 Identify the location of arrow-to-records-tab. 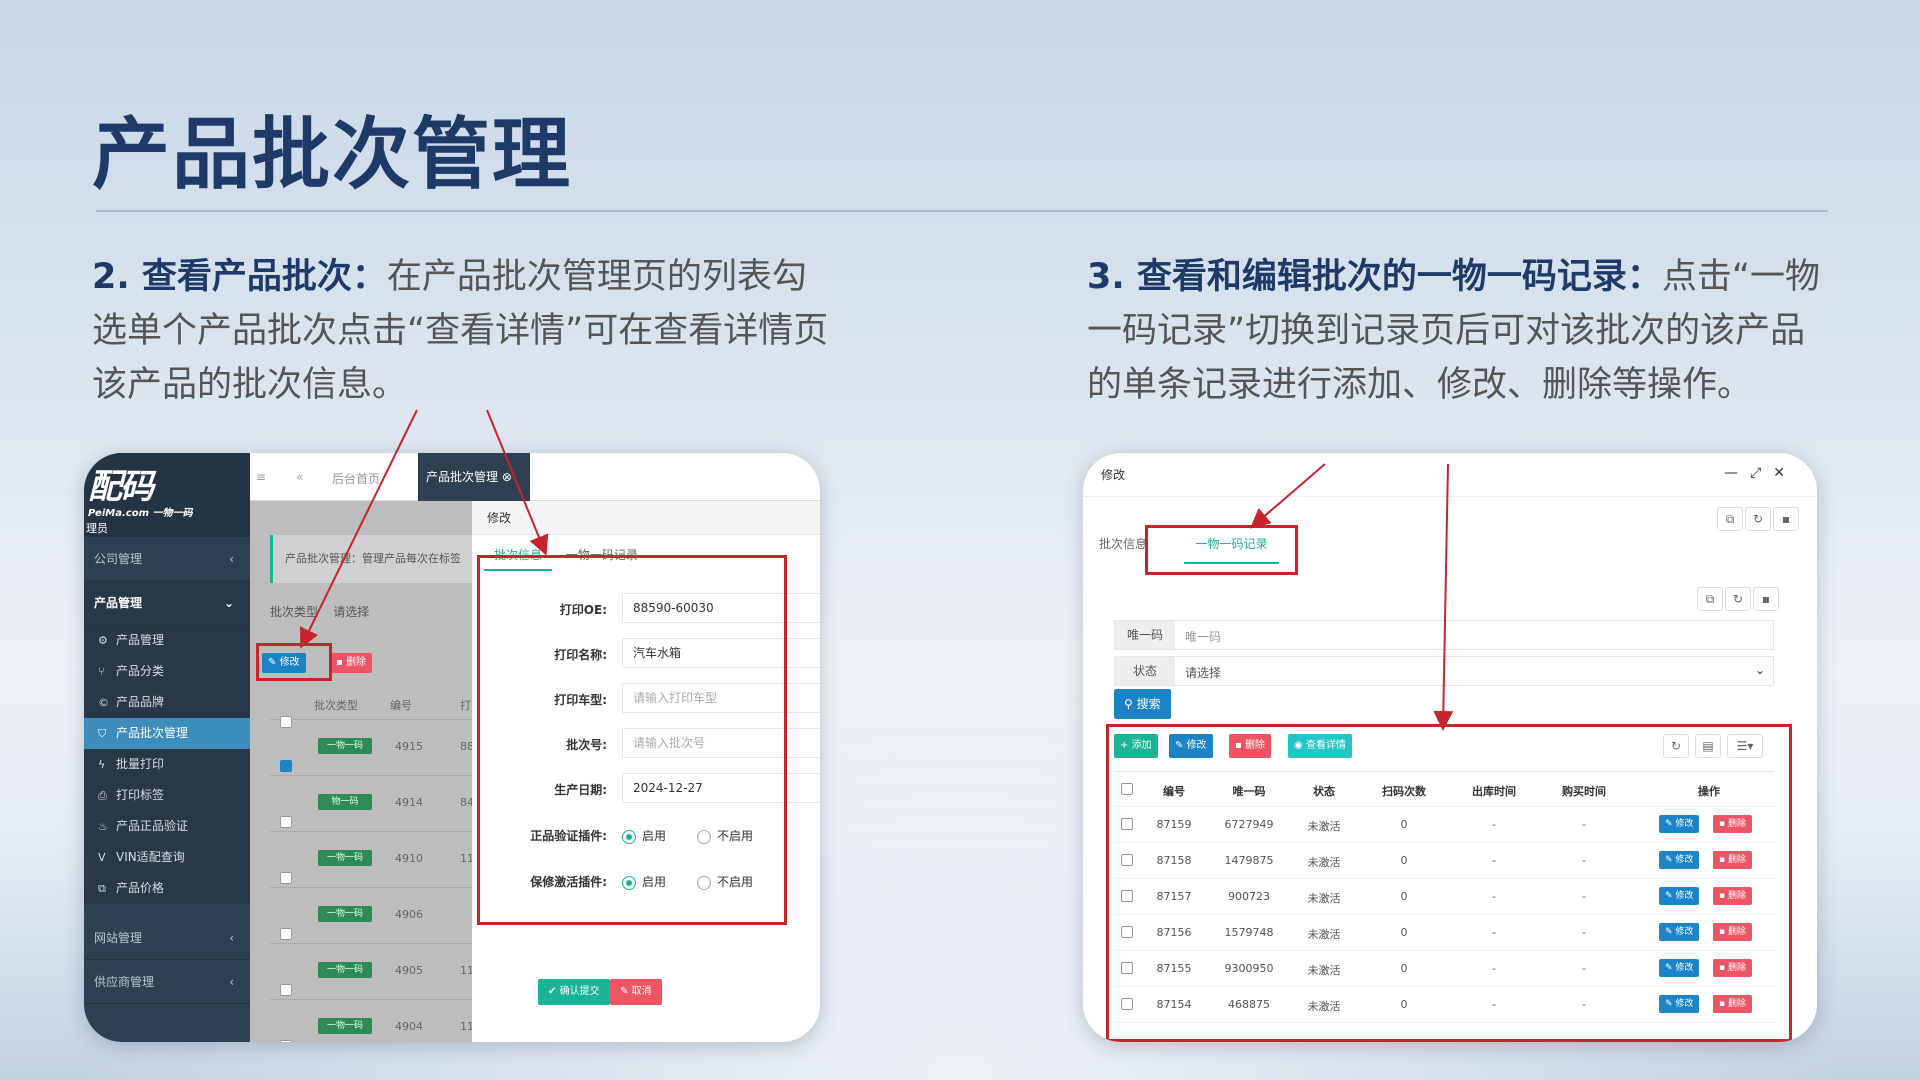
(1287, 496).